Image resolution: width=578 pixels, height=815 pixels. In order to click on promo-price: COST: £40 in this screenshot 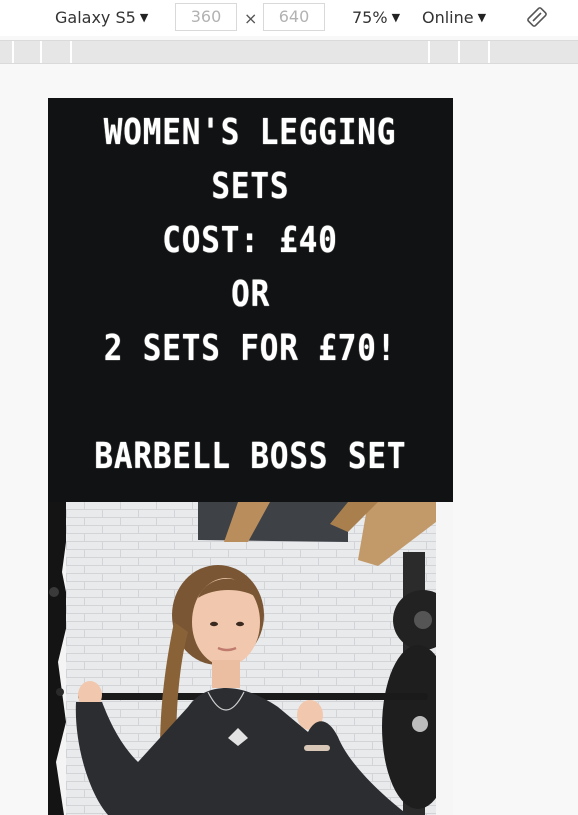, I will do `click(250, 240)`.